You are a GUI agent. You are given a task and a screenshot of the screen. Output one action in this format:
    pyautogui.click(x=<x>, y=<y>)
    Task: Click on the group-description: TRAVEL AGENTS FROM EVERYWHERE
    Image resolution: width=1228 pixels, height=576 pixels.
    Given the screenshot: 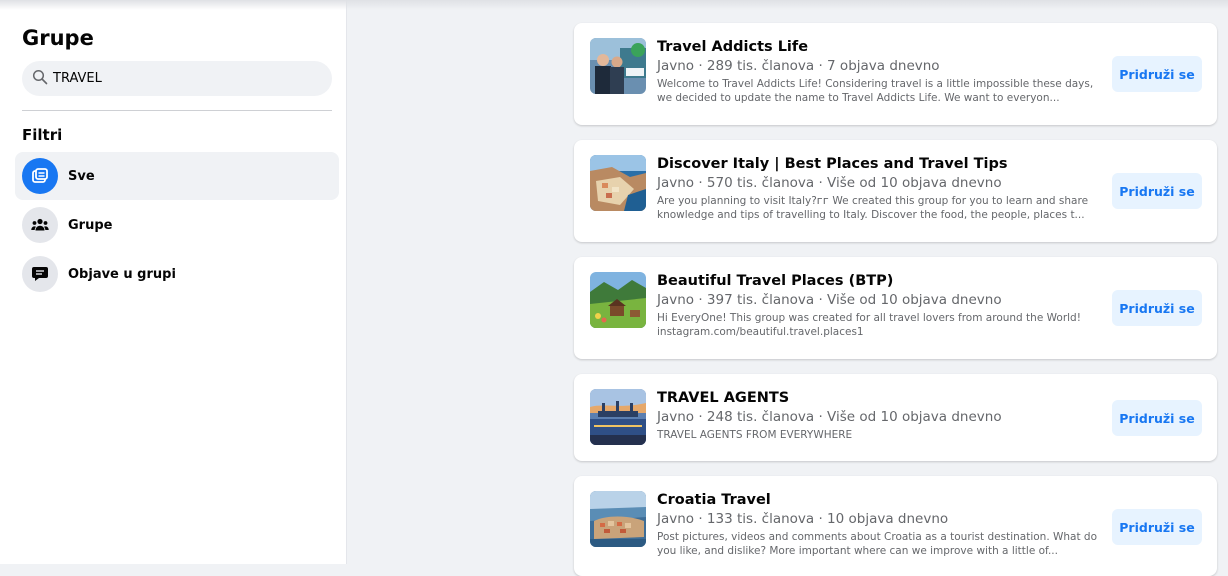 What is the action you would take?
    pyautogui.click(x=755, y=435)
    